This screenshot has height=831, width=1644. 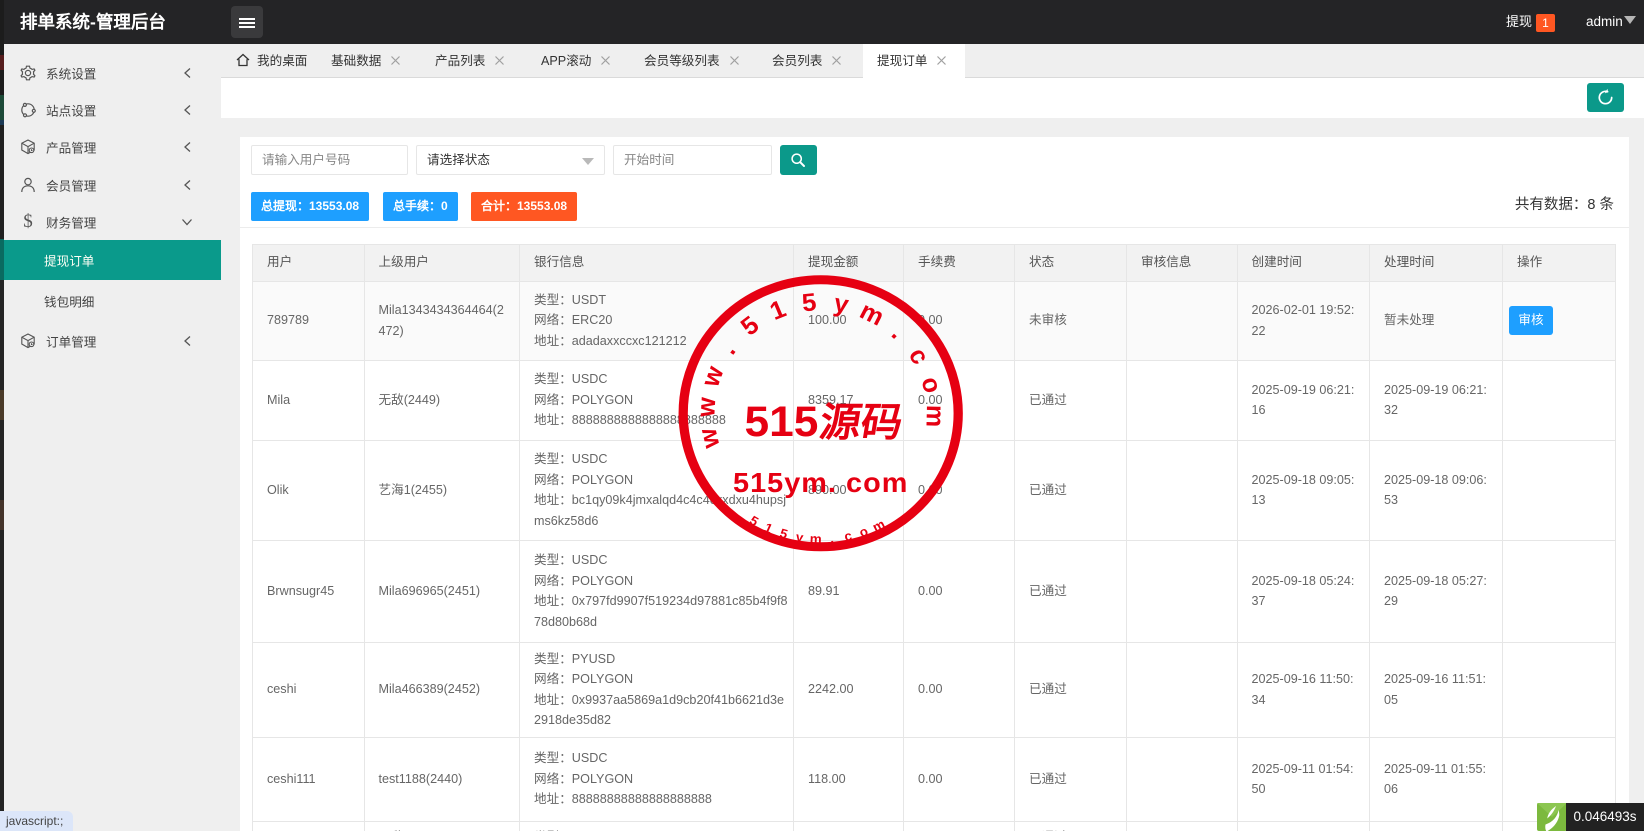 I want to click on svg-text: o, so click(x=930, y=385).